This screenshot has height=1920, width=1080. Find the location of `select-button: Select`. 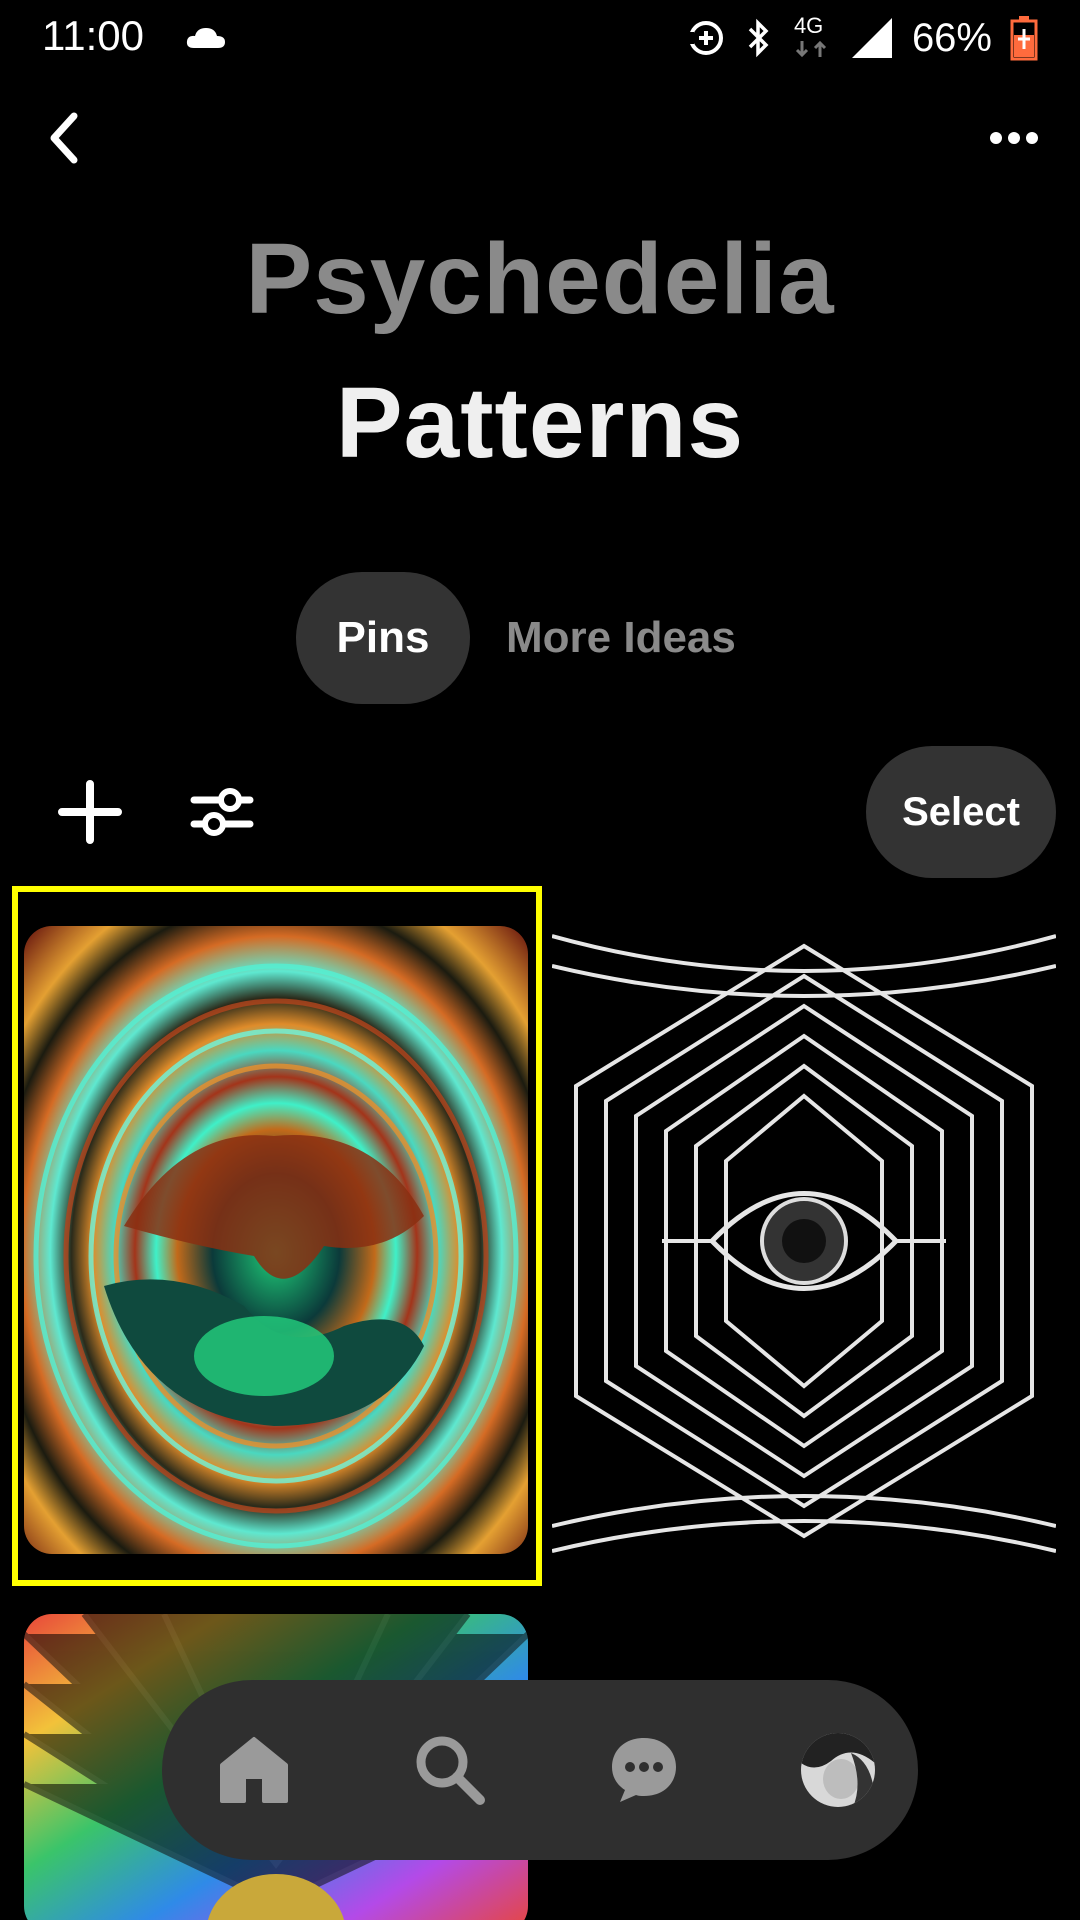

select-button: Select is located at coordinates (961, 812).